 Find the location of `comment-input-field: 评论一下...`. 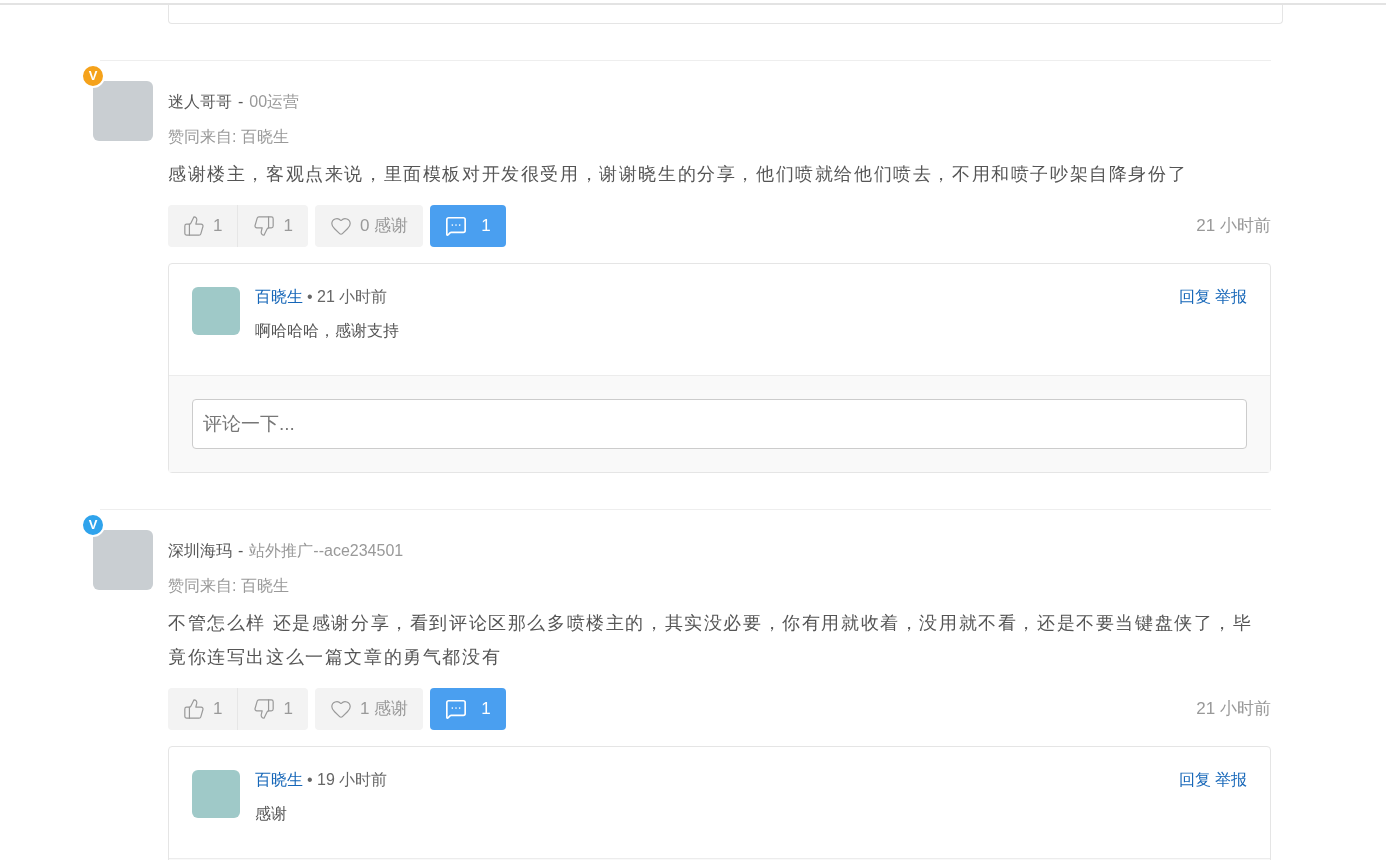

comment-input-field: 评论一下... is located at coordinates (719, 424).